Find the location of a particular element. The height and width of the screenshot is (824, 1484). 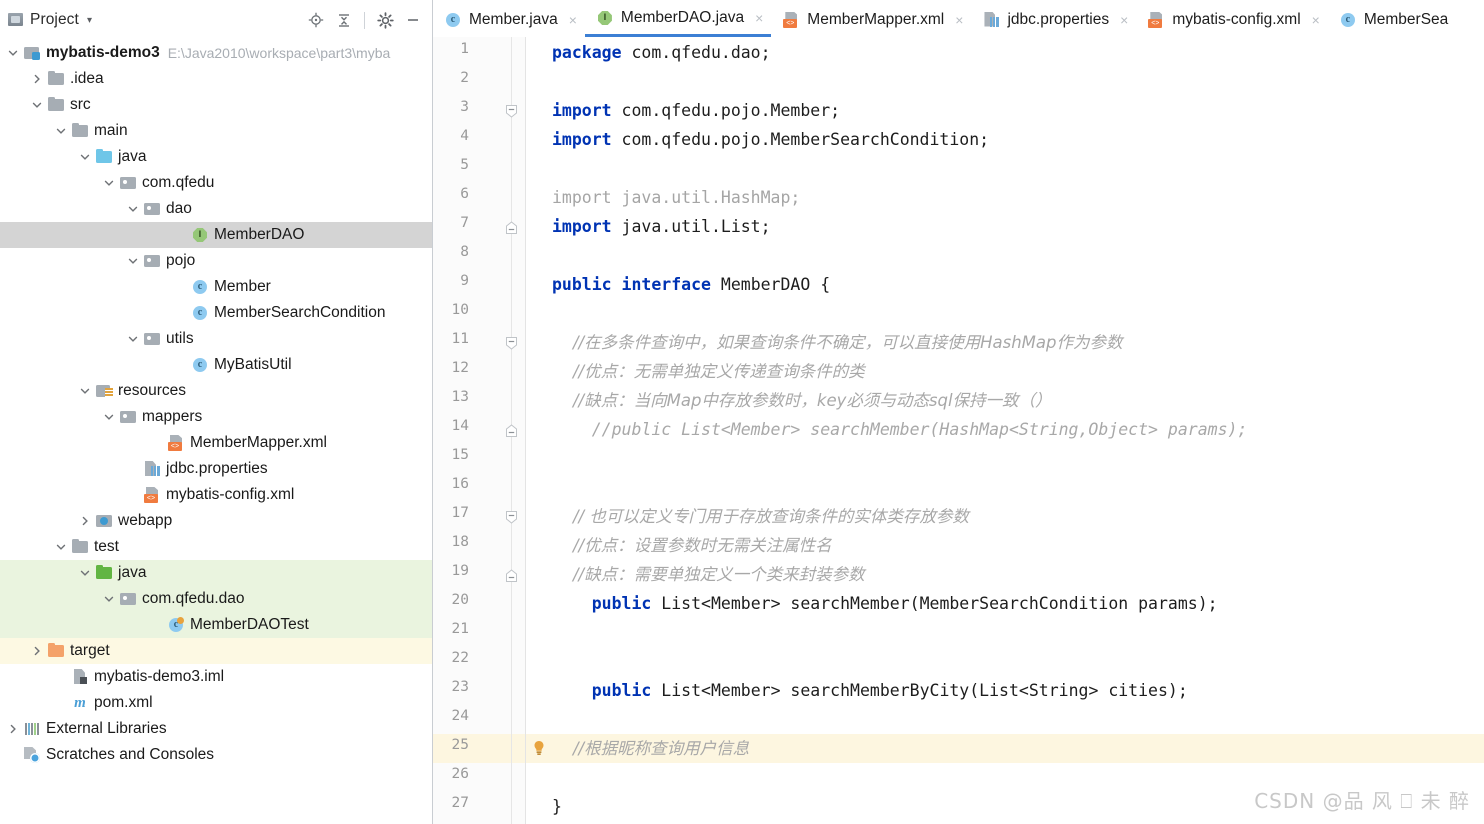

tree-item-mybatis-config-xml: mybatis-config.xml is located at coordinates (216, 495).